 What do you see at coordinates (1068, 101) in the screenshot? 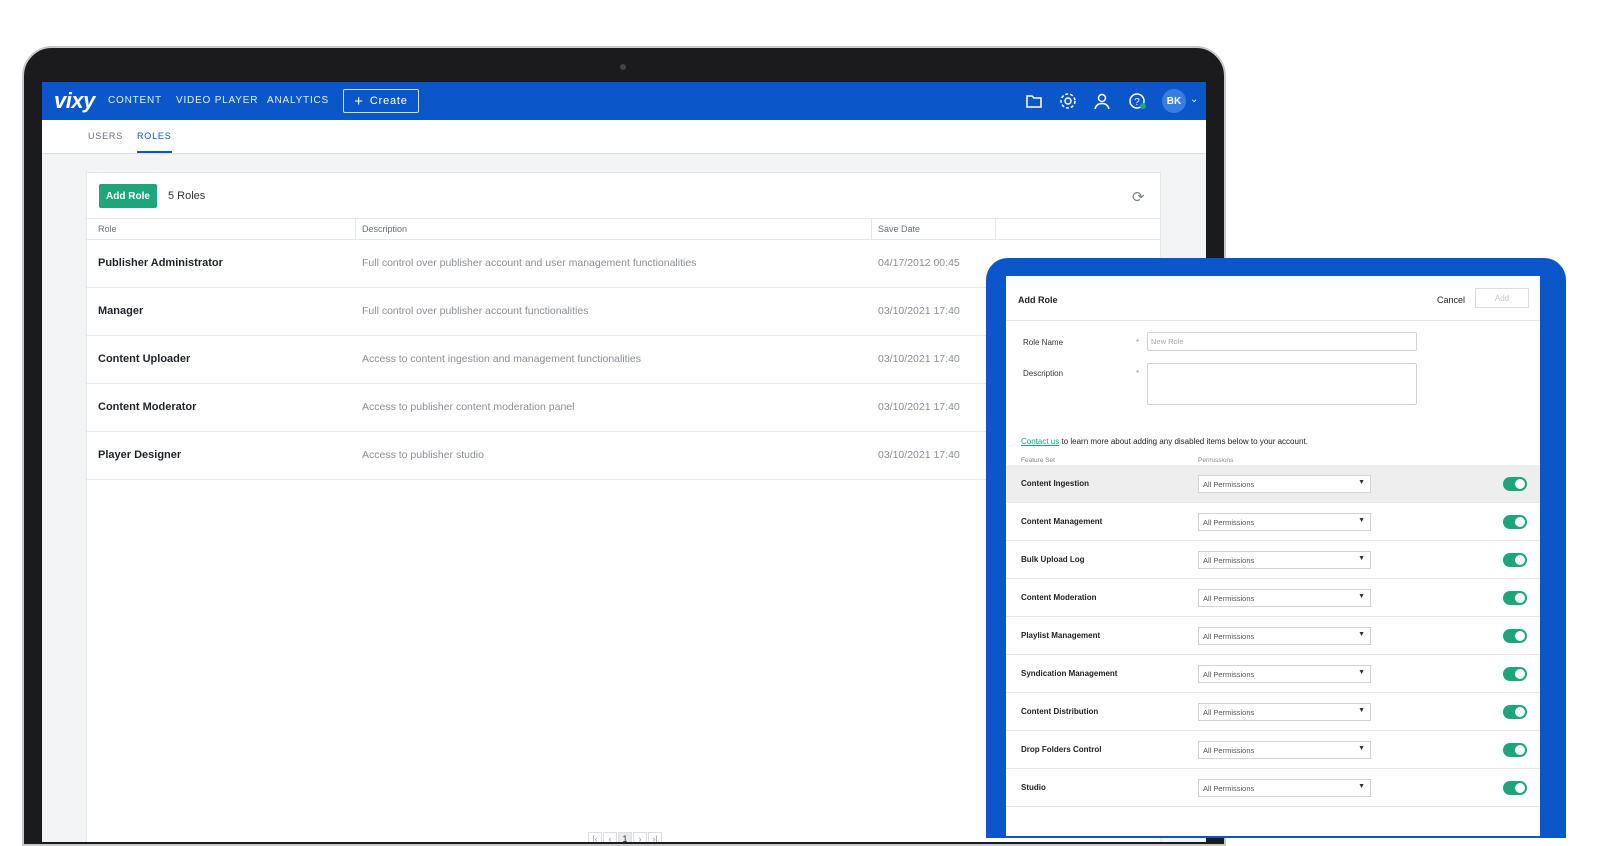
I see `gear-icon` at bounding box center [1068, 101].